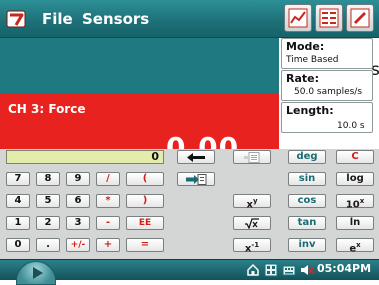 This screenshot has height=285, width=379. What do you see at coordinates (310, 110) in the screenshot?
I see `length-title: Length:` at bounding box center [310, 110].